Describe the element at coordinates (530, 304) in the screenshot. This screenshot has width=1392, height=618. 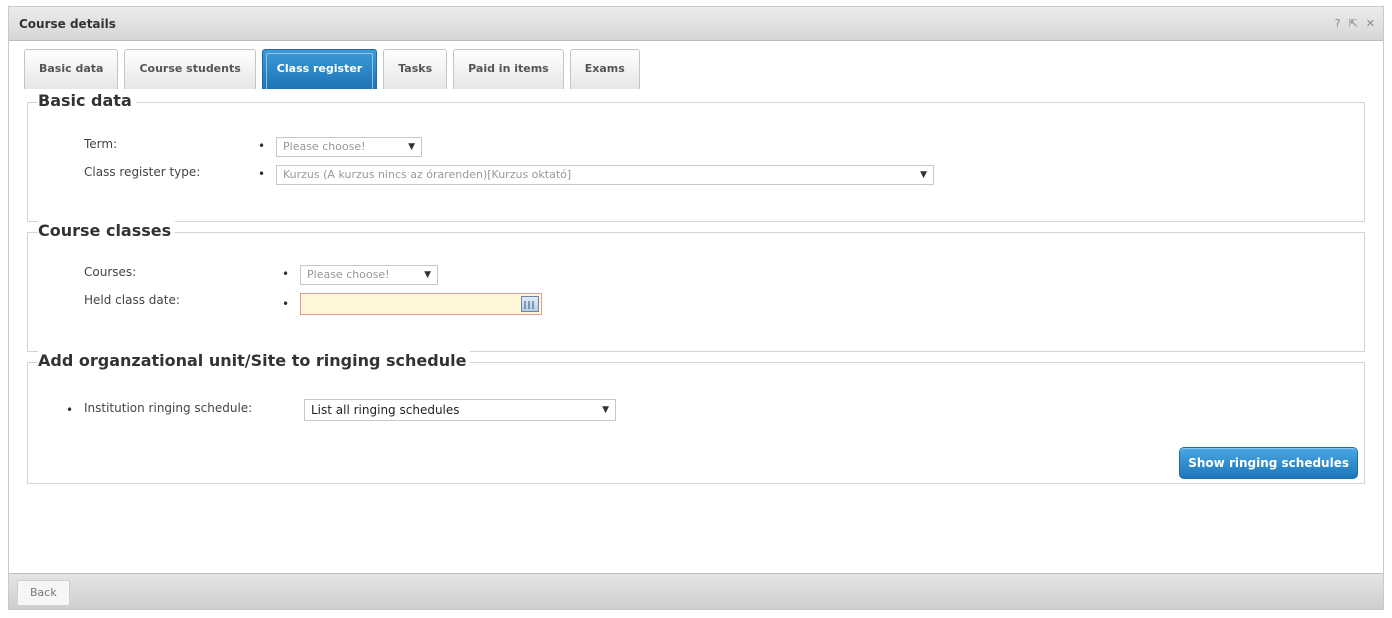
I see `calendar-icon` at that location.